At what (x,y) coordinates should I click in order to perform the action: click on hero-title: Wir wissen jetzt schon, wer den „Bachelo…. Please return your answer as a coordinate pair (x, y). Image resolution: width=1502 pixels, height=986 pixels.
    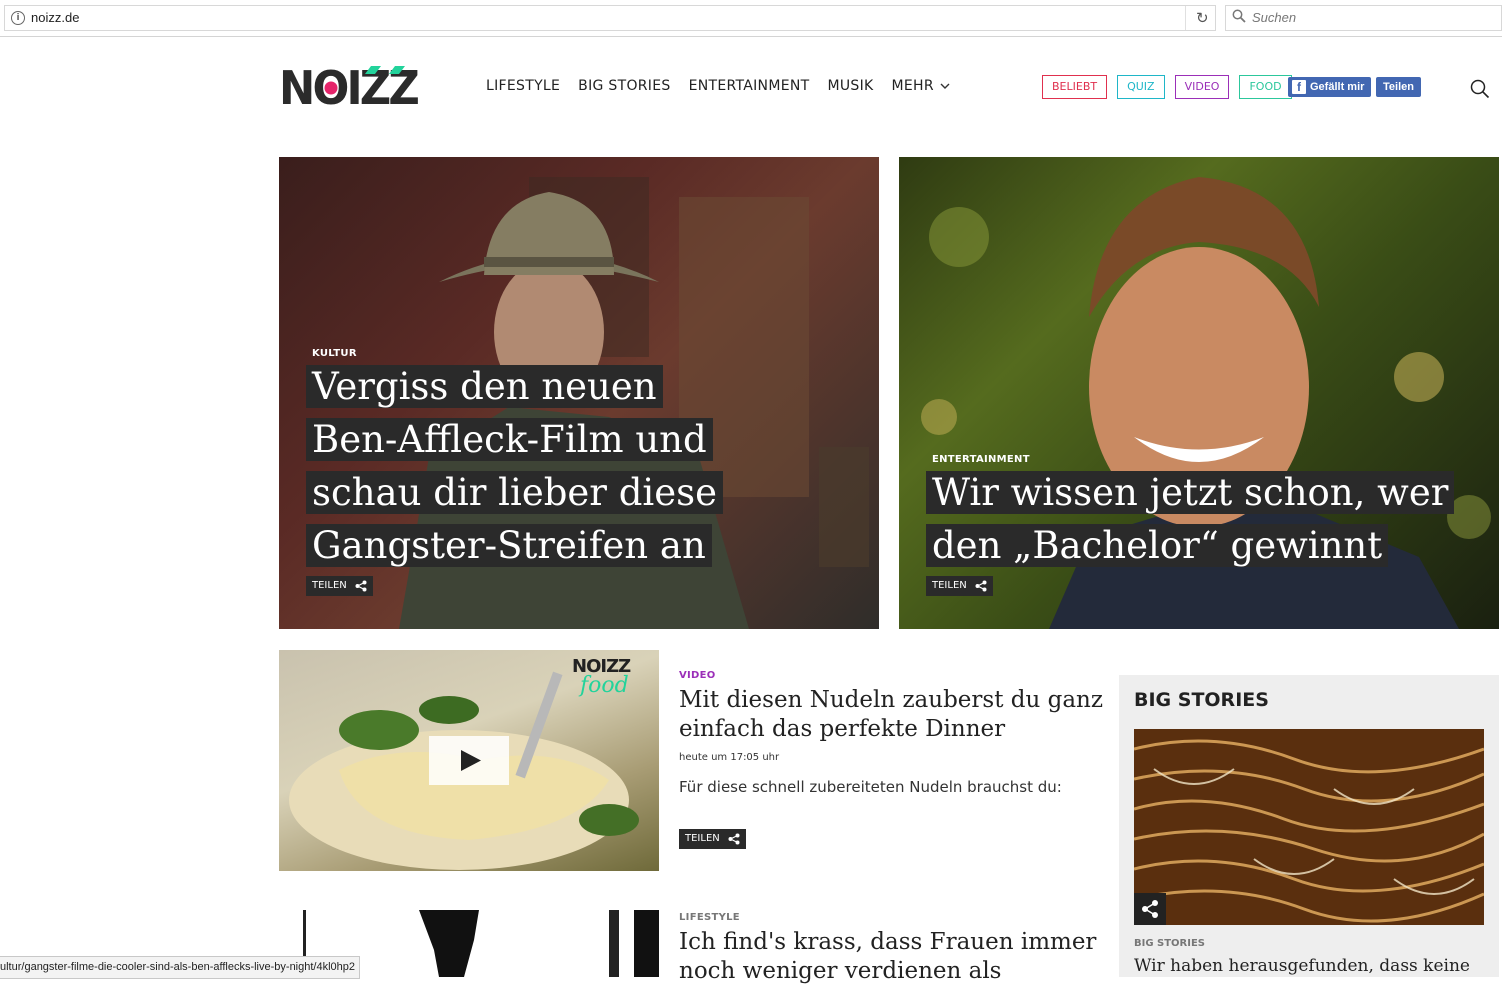
    Looking at the image, I should click on (1190, 519).